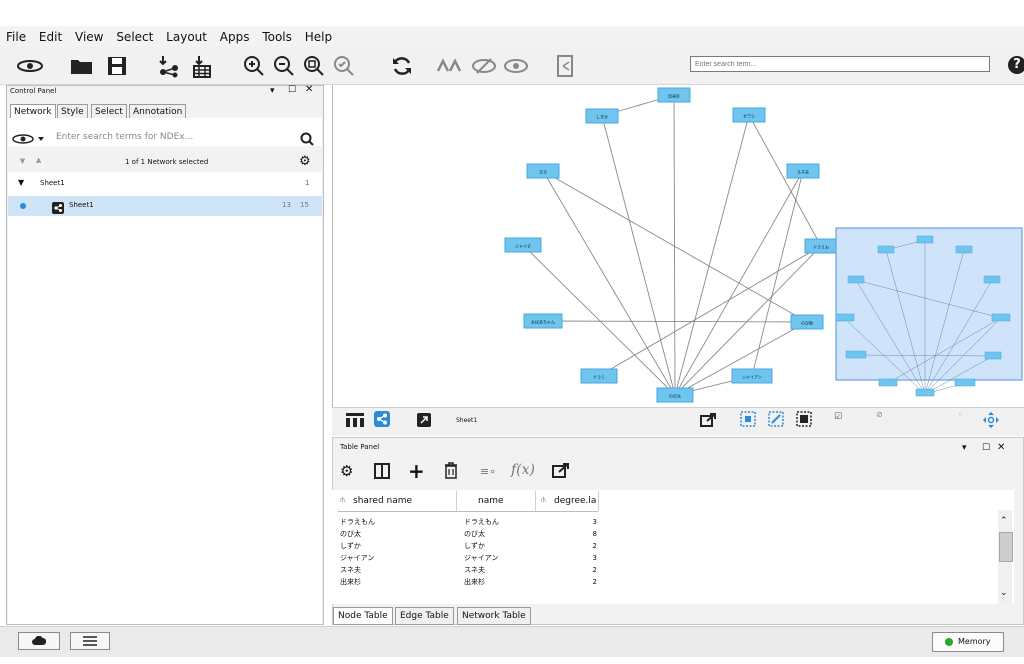 The image size is (1024, 664). What do you see at coordinates (776, 421) in the screenshot?
I see `select-edges-icon` at bounding box center [776, 421].